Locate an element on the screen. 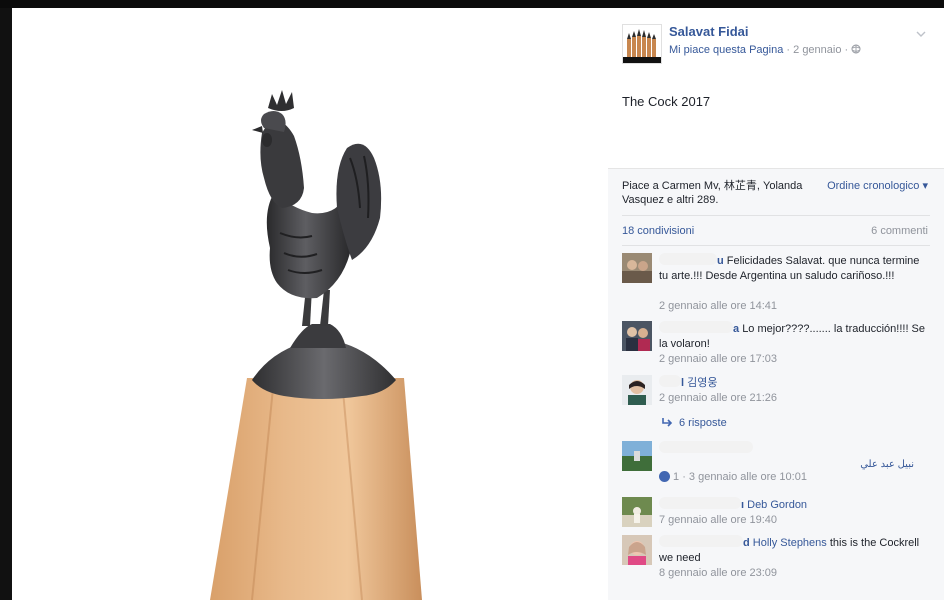 This screenshot has width=944, height=600. view-replies-link: 6 risposte is located at coordinates (694, 423).